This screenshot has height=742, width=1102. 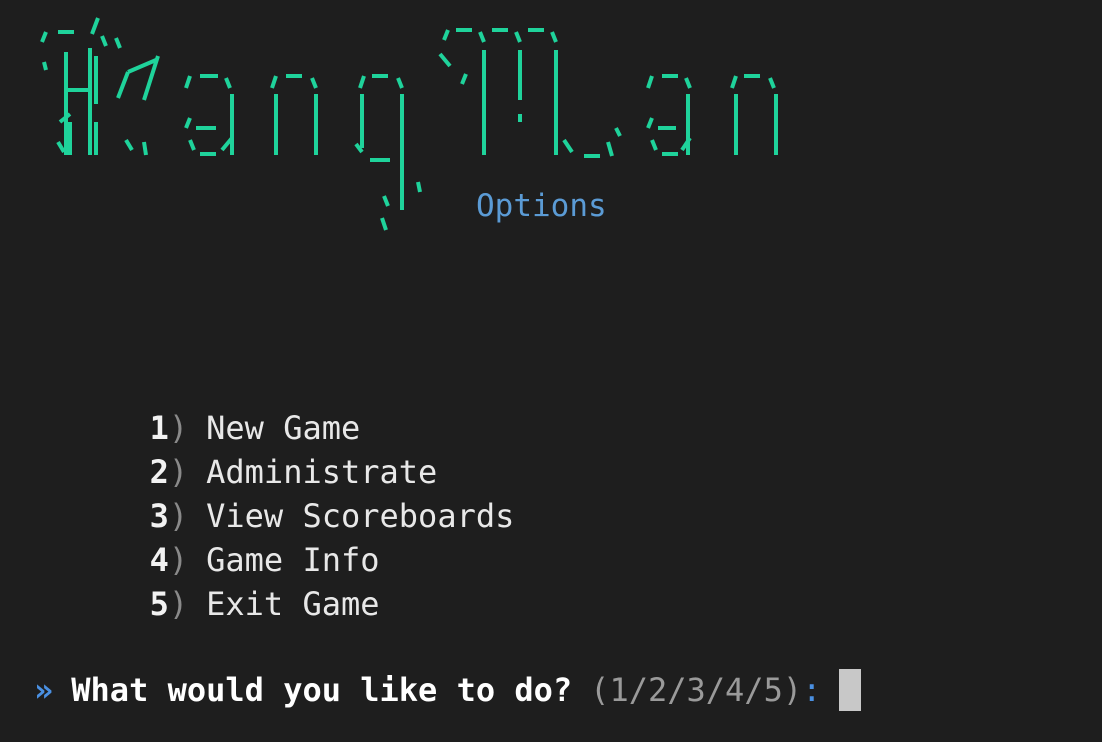 I want to click on prompt-colon: :, so click(x=812, y=690).